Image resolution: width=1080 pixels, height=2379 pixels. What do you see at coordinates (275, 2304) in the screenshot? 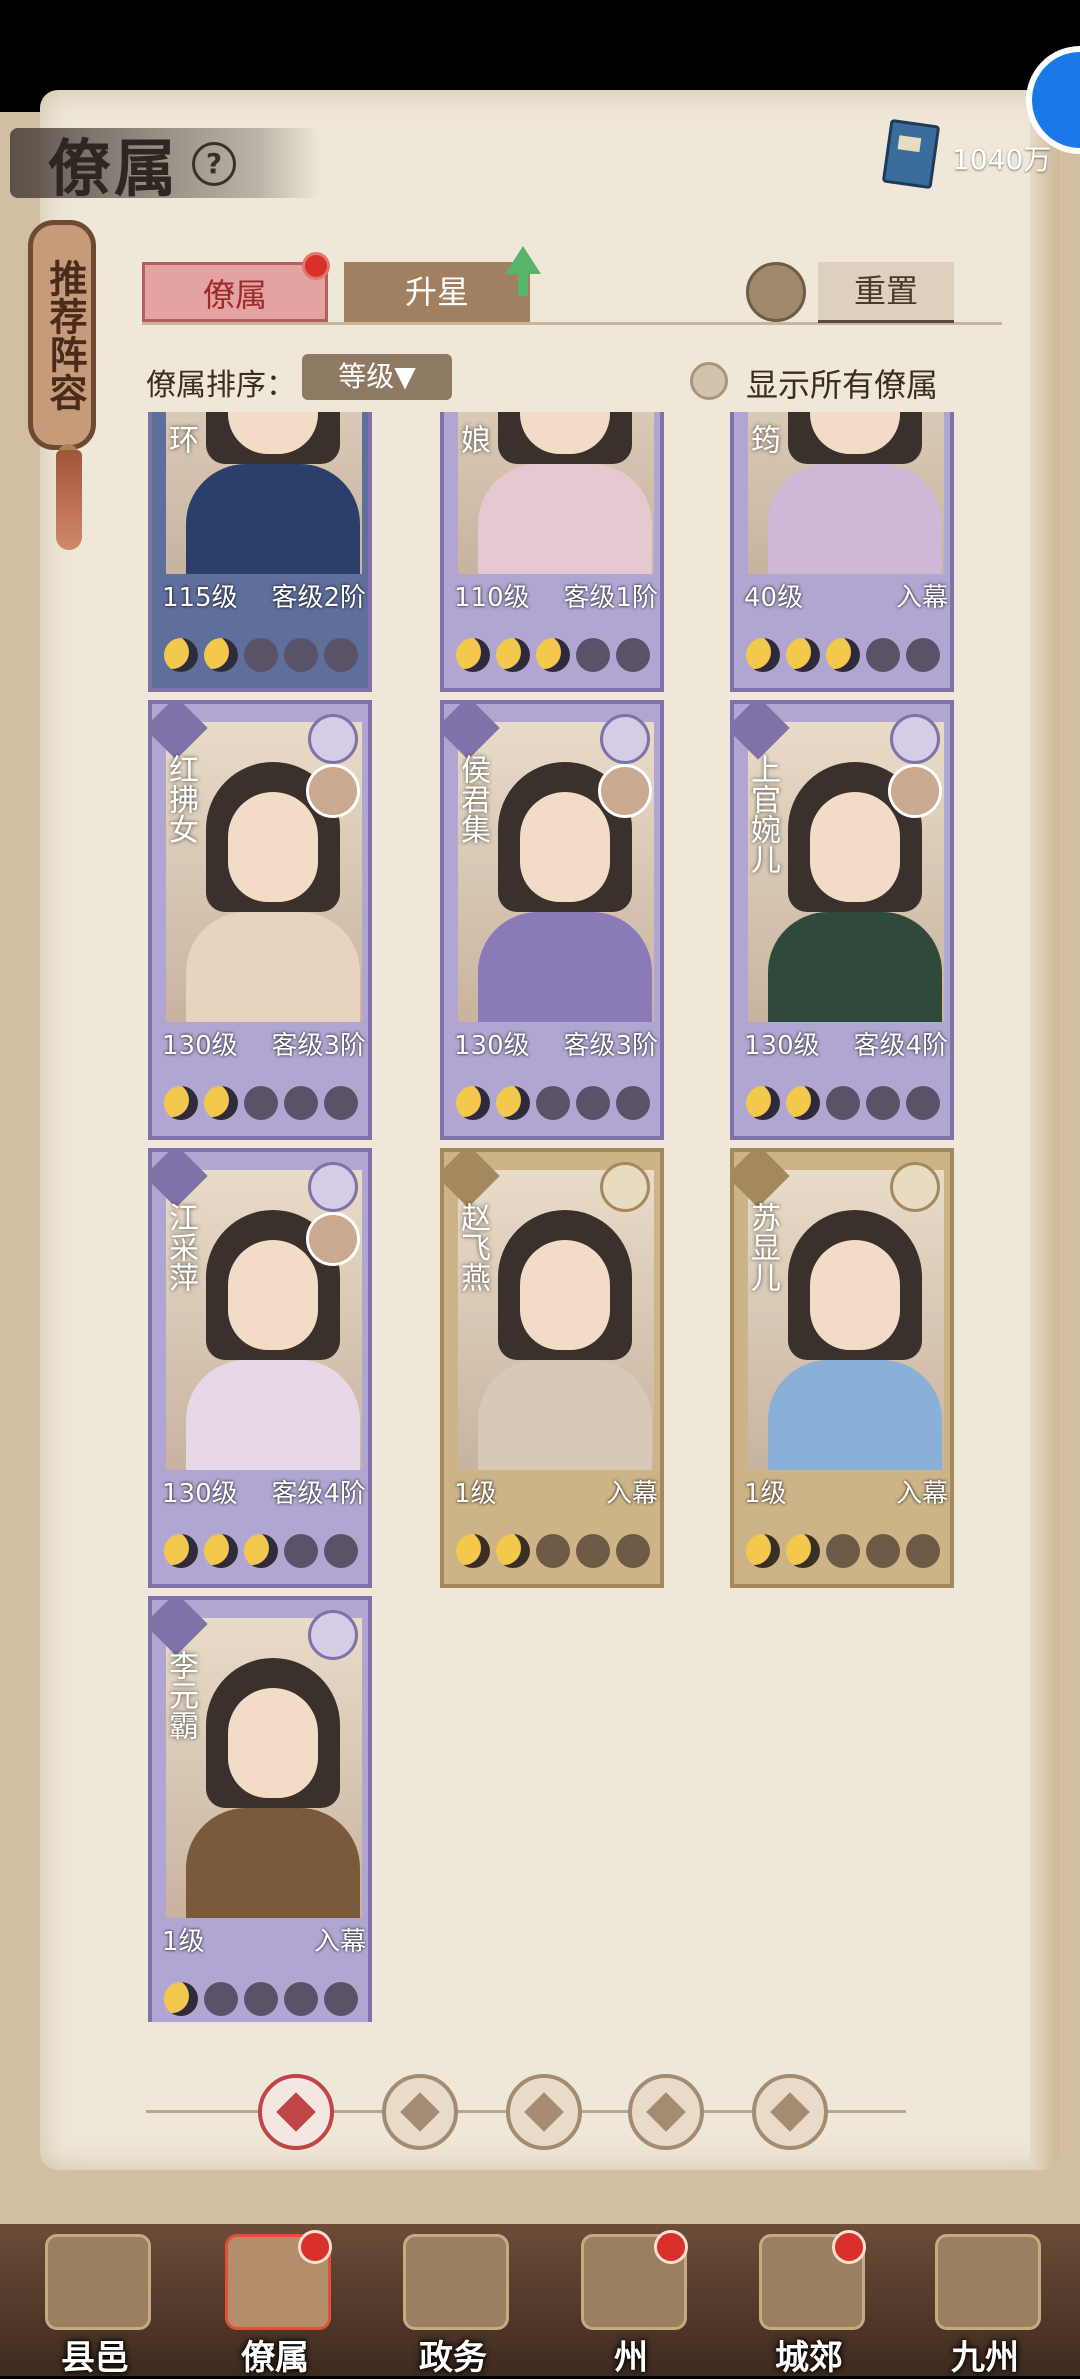
I see `nav-item: 僚属` at bounding box center [275, 2304].